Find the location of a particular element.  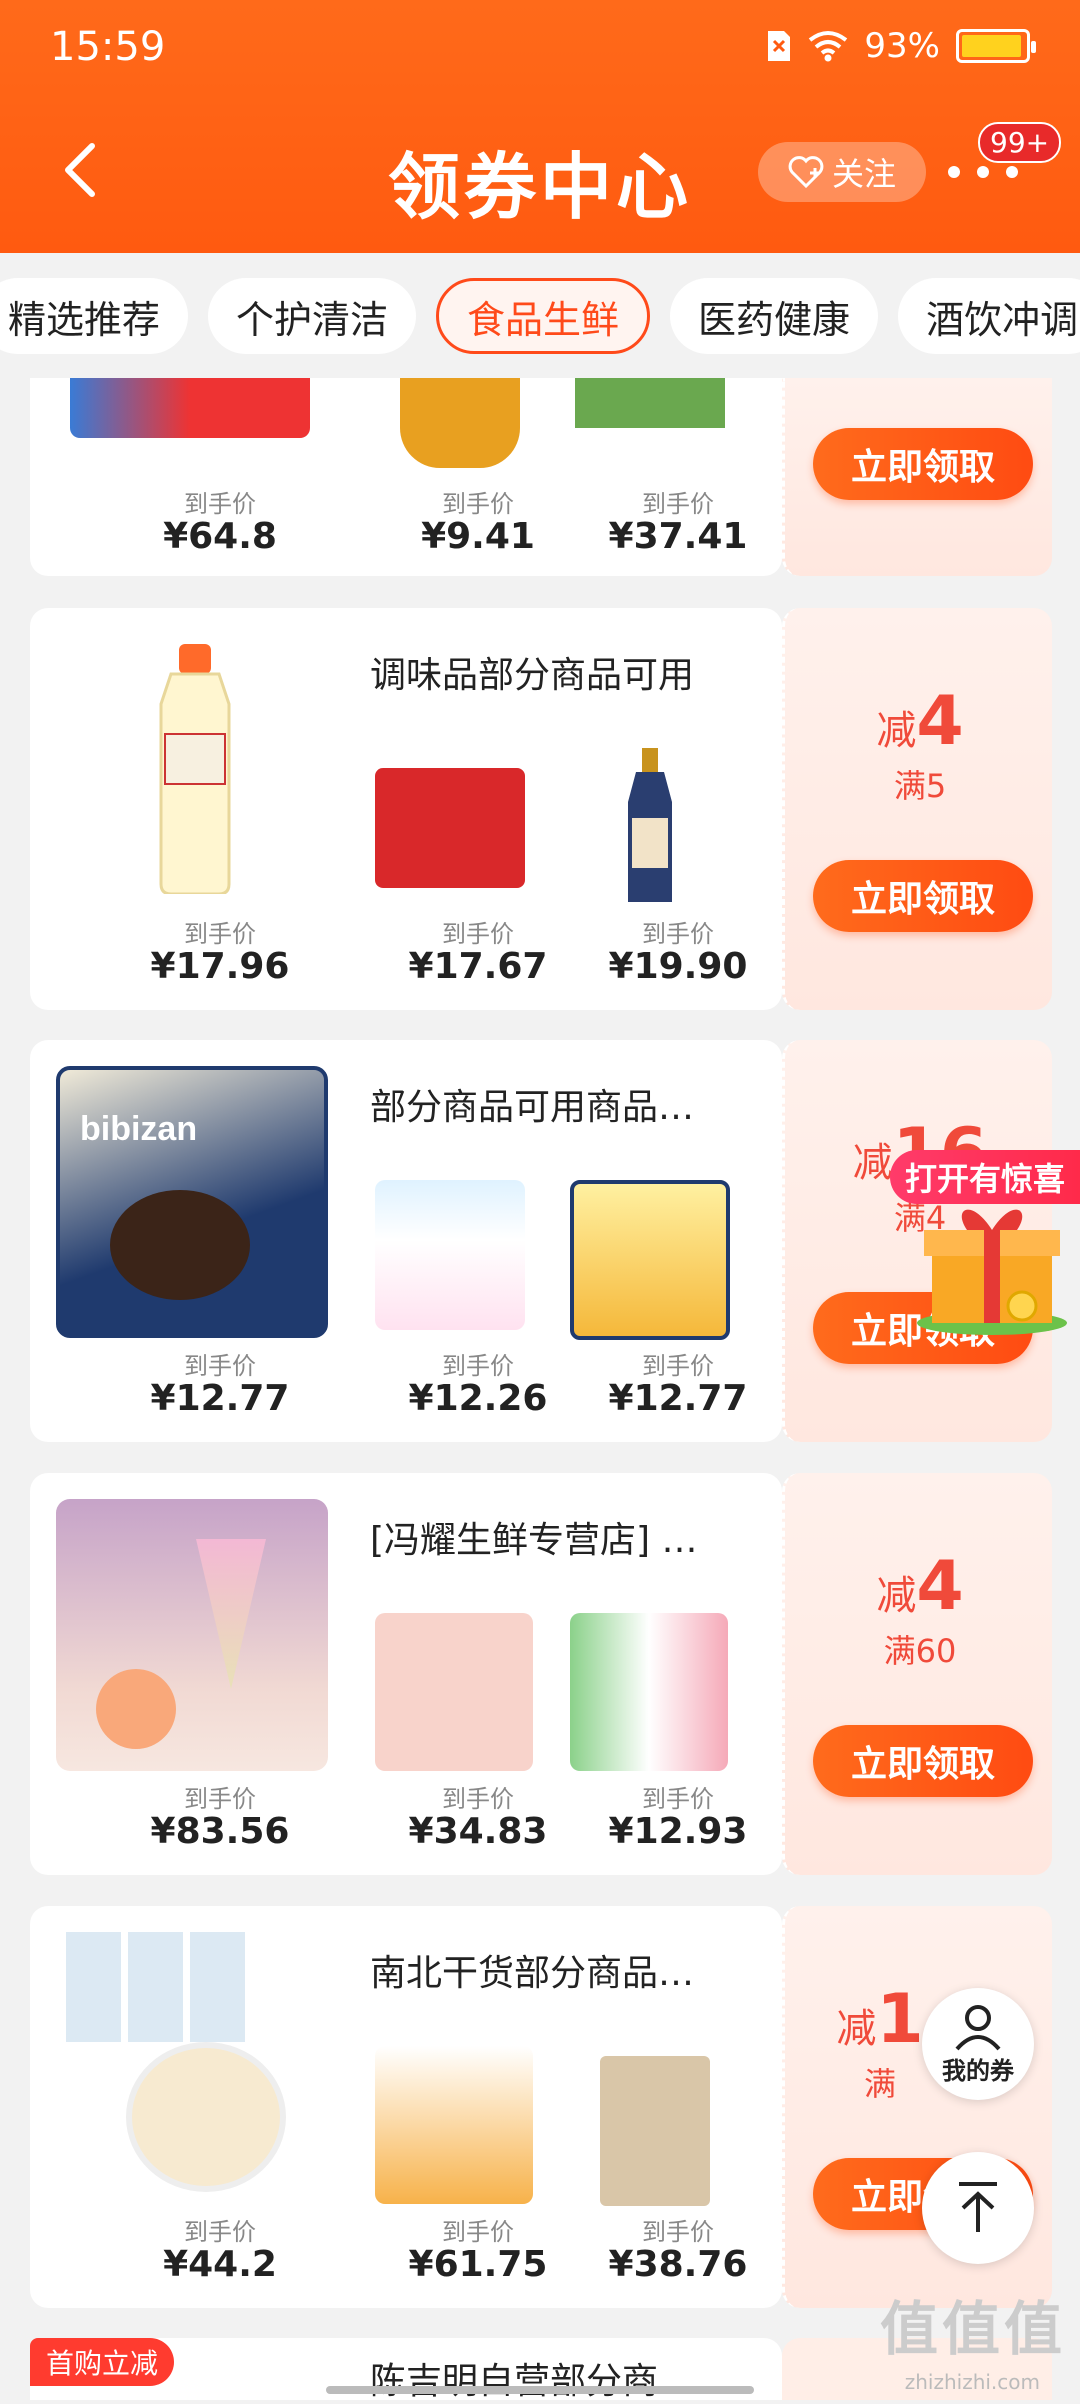

coupon-threshold: 满5 is located at coordinates (920, 784).